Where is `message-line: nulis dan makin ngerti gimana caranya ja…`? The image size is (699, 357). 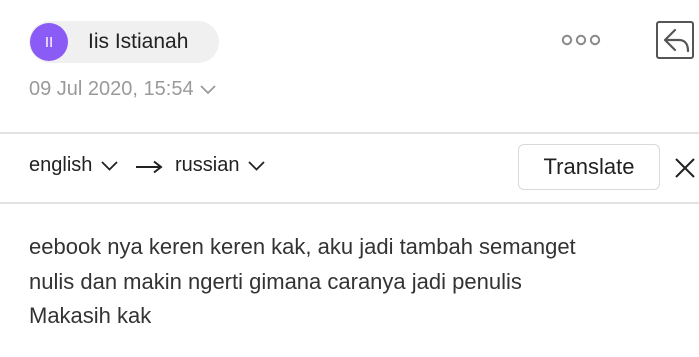
message-line: nulis dan makin ngerti gimana caranya ja… is located at coordinates (275, 281).